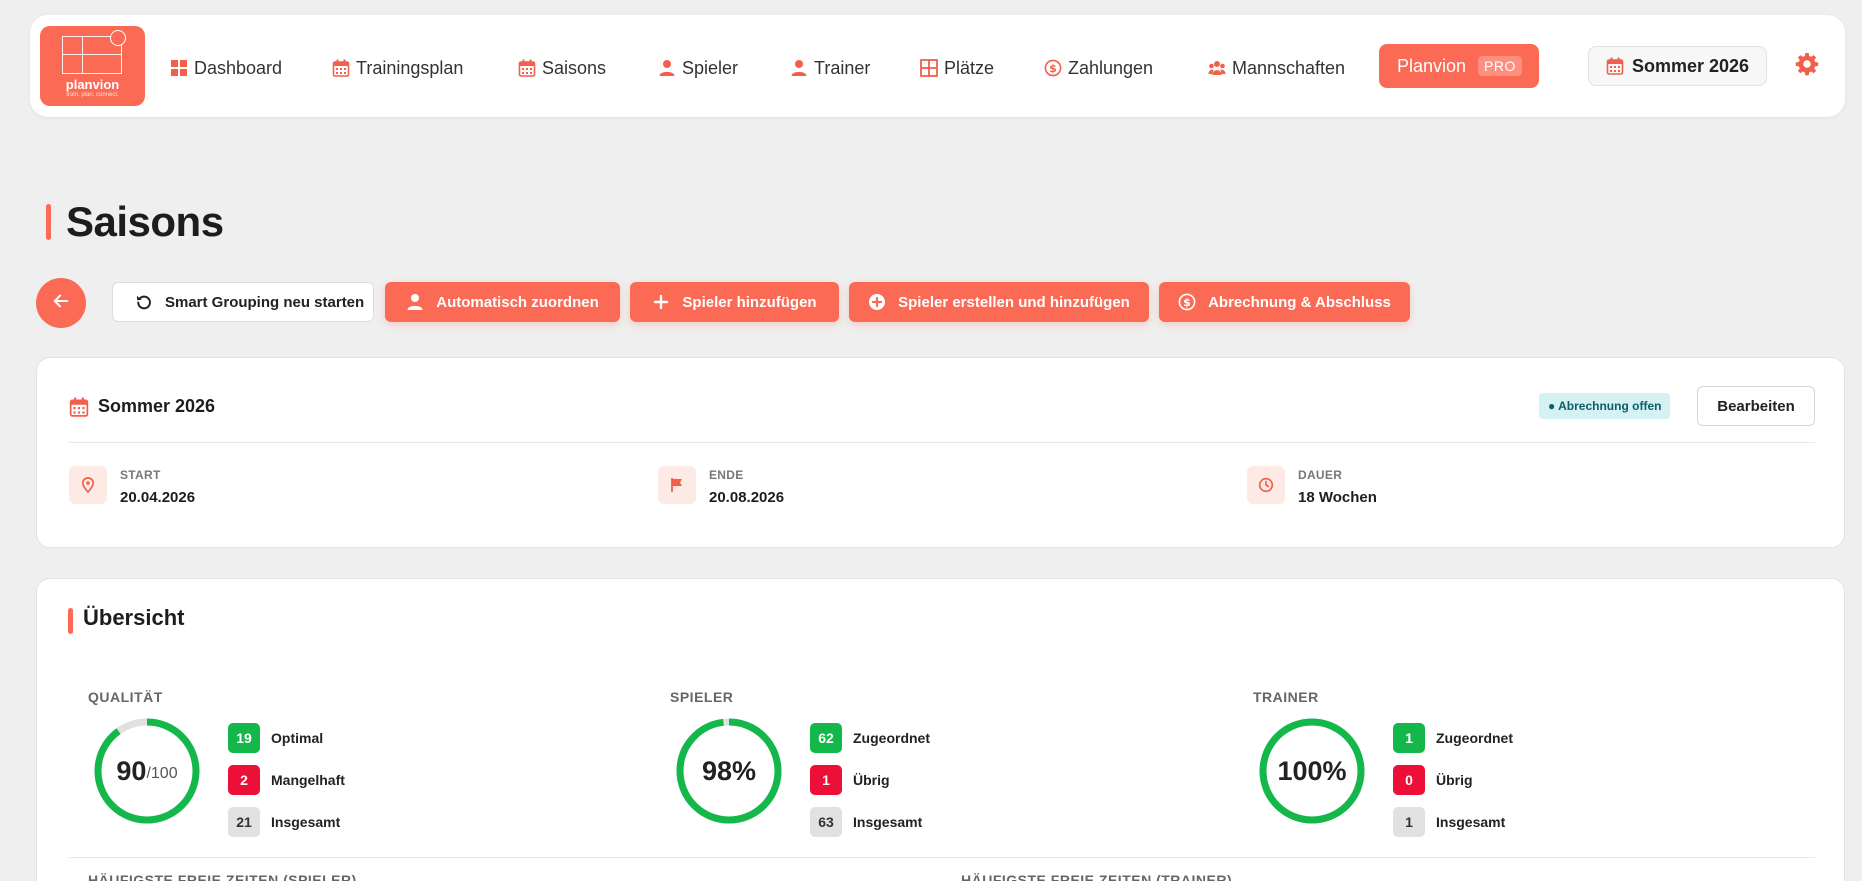  What do you see at coordinates (842, 67) in the screenshot?
I see `nav-label: Trainer` at bounding box center [842, 67].